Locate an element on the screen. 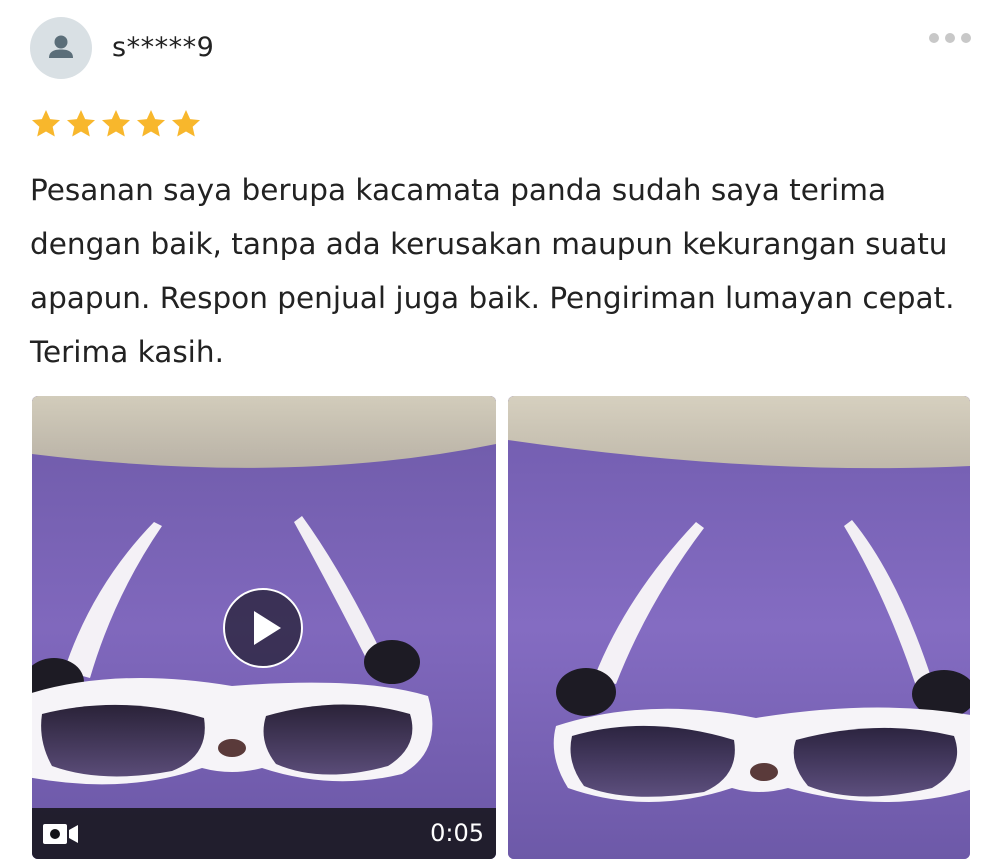  video-duration: 0:05 is located at coordinates (457, 833).